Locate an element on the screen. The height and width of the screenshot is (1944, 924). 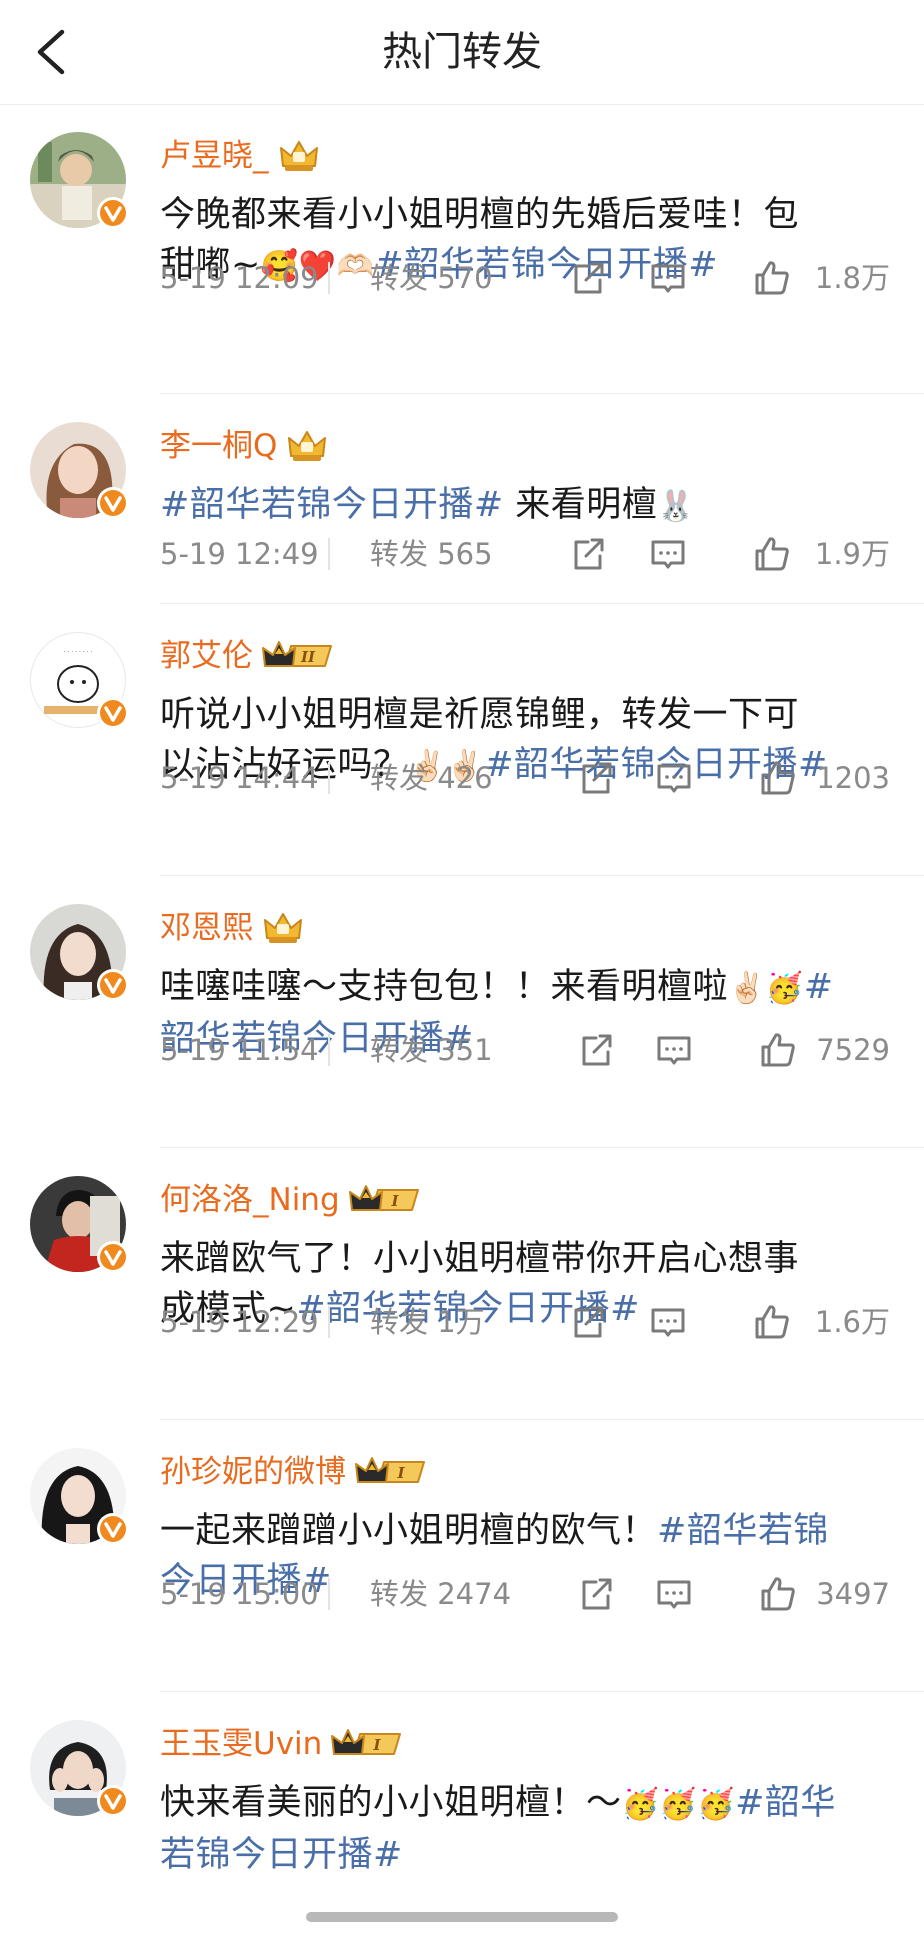
like-count: 7529 is located at coordinates (853, 1050).